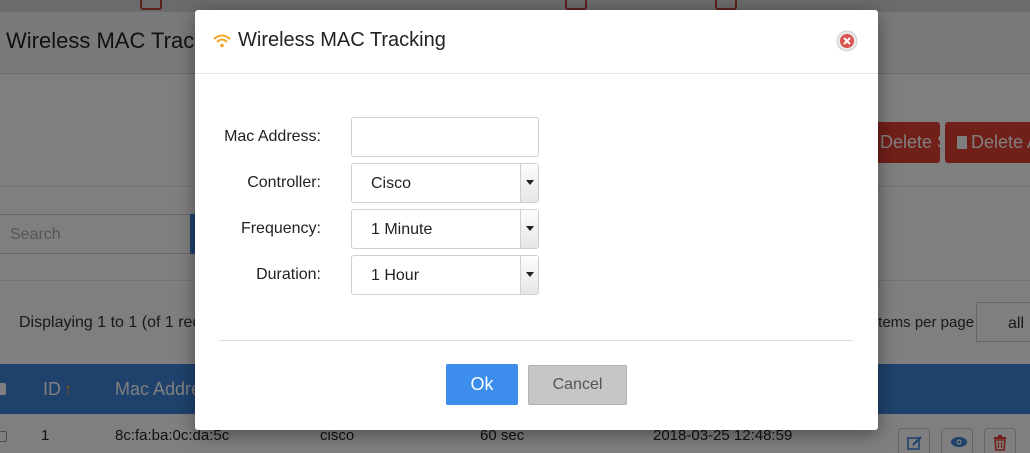 This screenshot has height=453, width=1030. I want to click on controller-select: Cisco, so click(445, 183).